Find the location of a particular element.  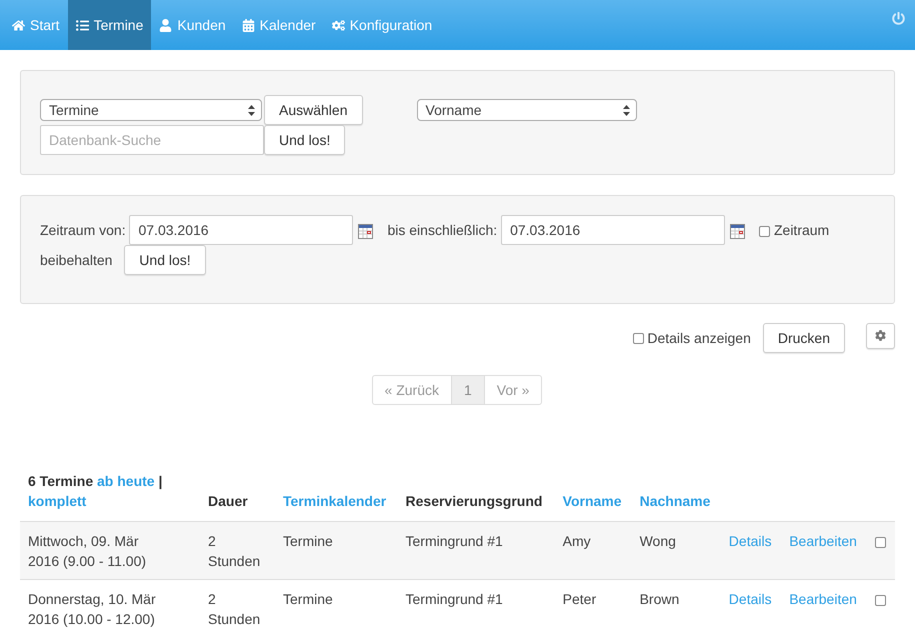

column-header: Terminkalender is located at coordinates (336, 496).